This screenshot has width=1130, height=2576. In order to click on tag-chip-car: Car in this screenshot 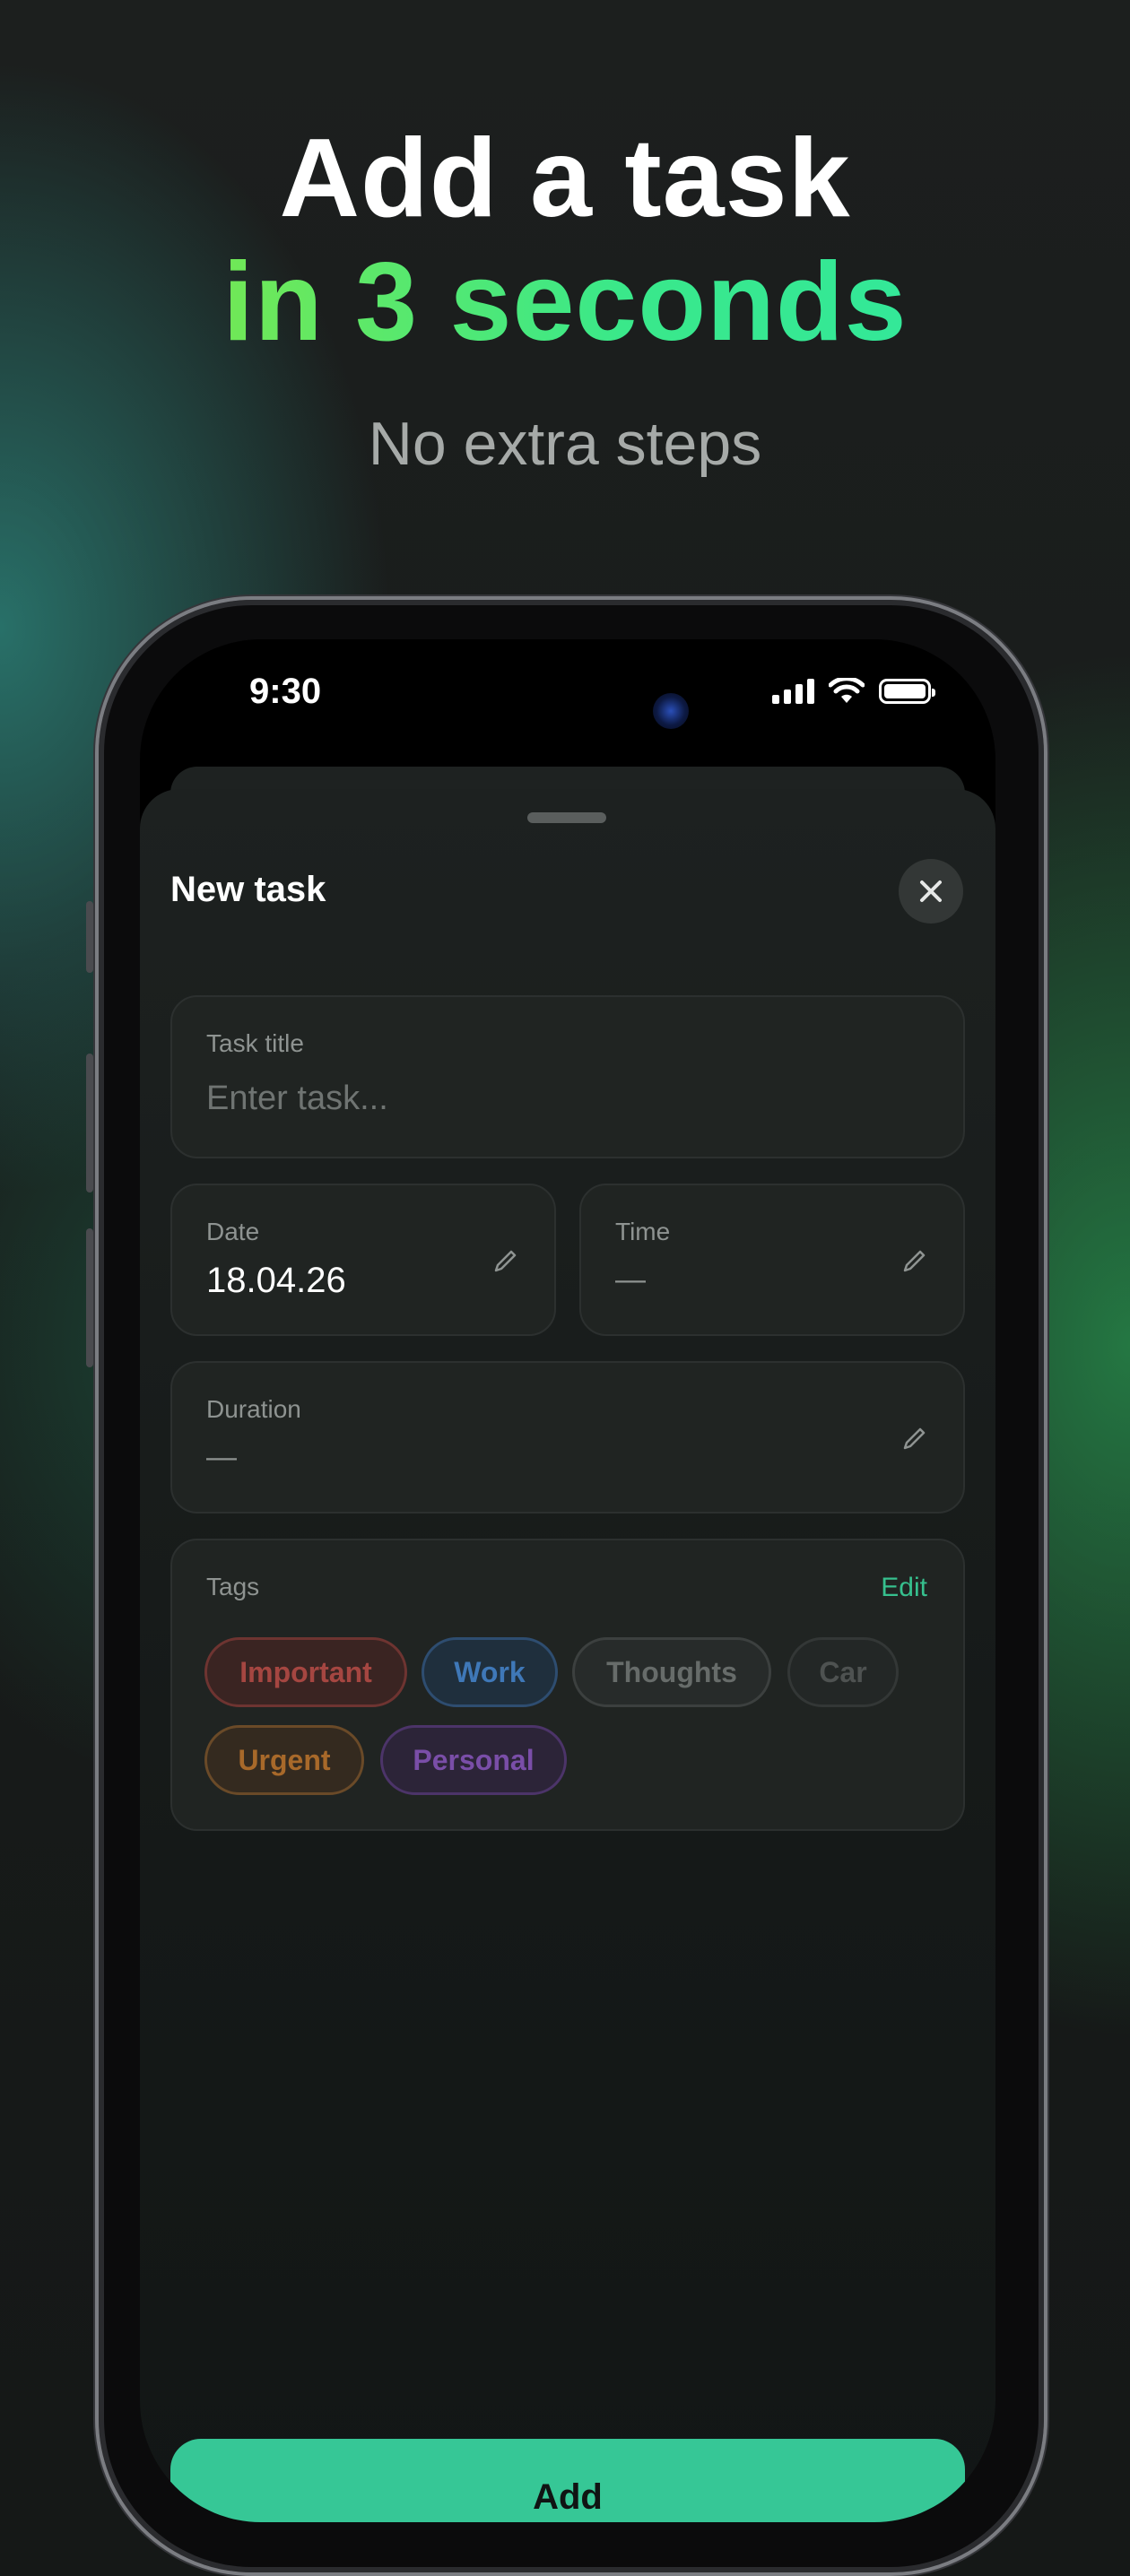, I will do `click(843, 1672)`.